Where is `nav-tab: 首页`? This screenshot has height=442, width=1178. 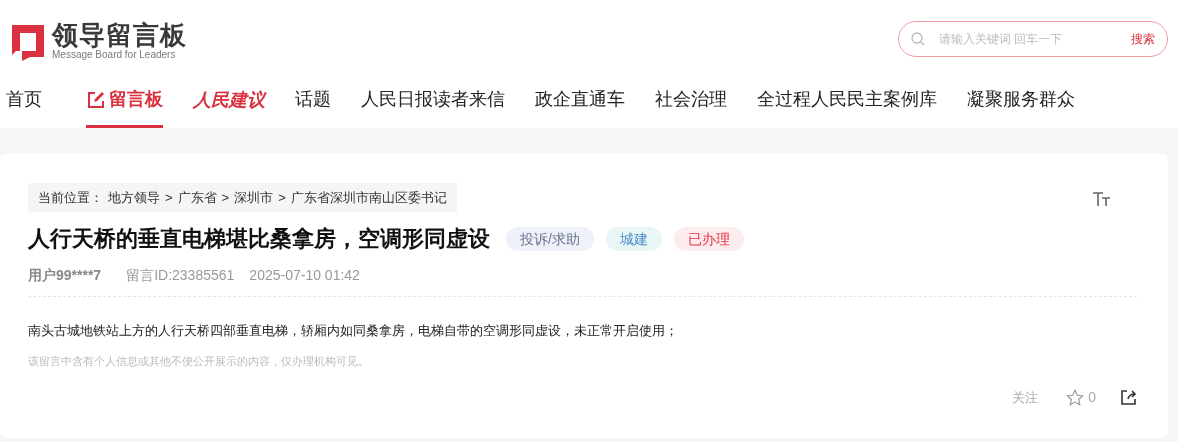
nav-tab: 首页 is located at coordinates (24, 105).